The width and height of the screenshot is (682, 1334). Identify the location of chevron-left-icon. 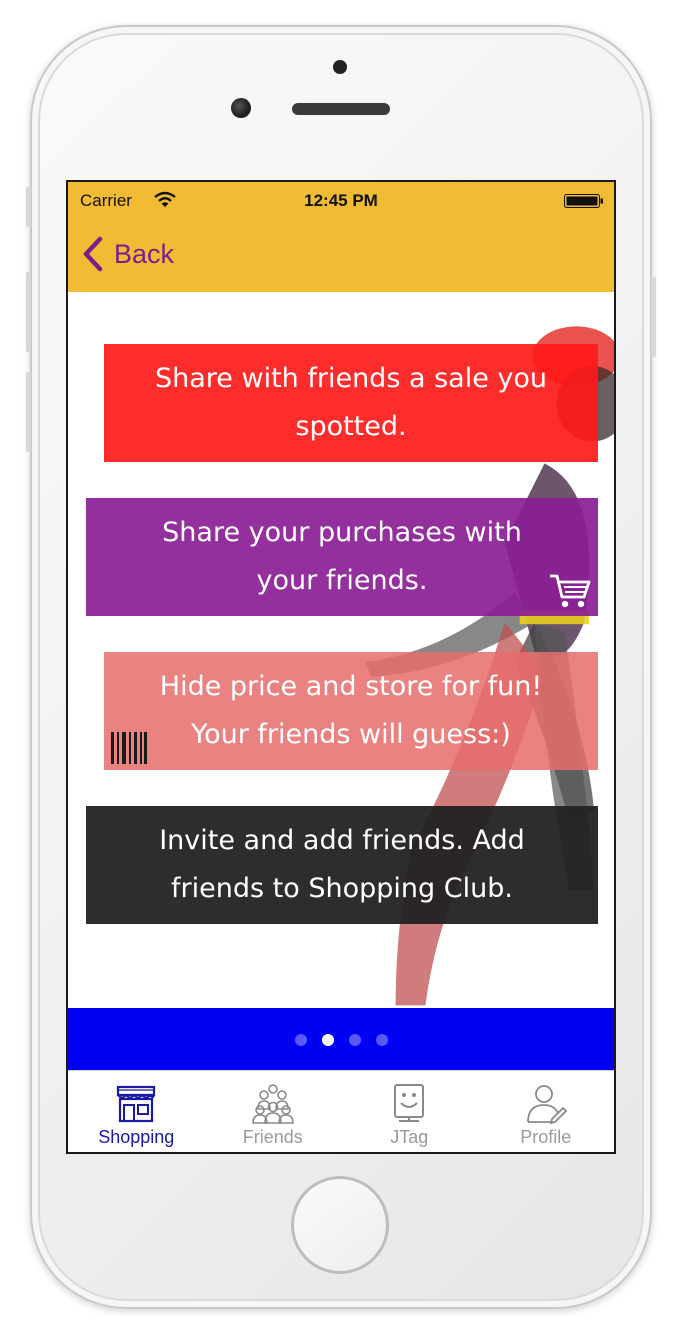
(93, 254).